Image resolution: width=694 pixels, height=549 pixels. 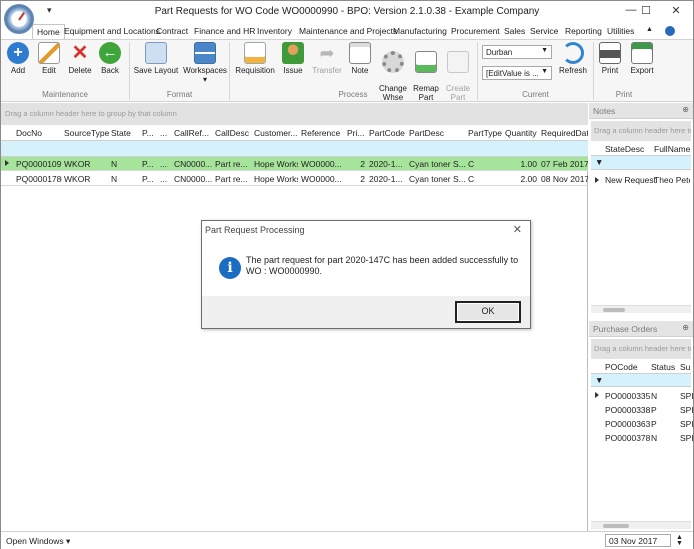 What do you see at coordinates (672, 149) in the screenshot?
I see `column-header: FullName` at bounding box center [672, 149].